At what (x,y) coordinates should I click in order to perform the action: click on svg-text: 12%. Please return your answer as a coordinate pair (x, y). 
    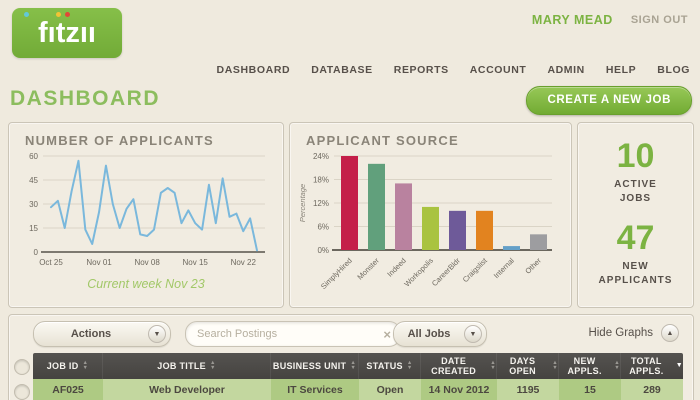
    Looking at the image, I should click on (321, 203).